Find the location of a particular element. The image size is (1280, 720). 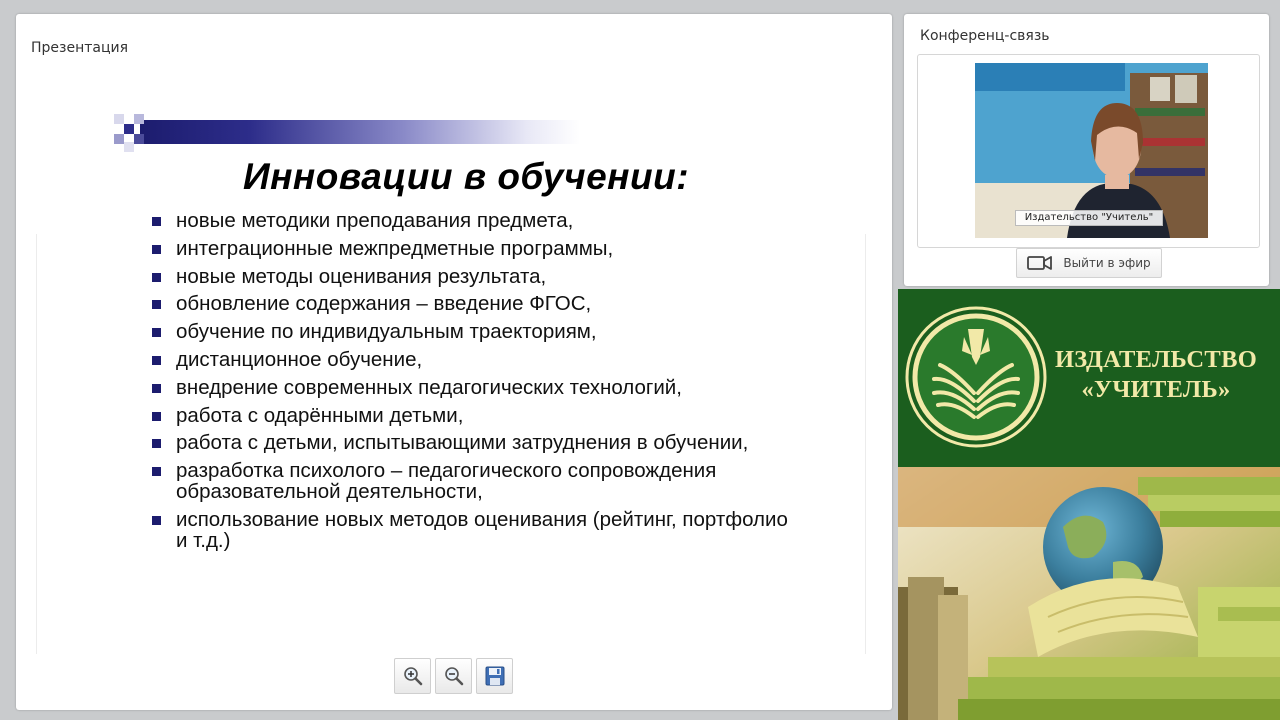

conference-panel-title: Конференц-связь is located at coordinates (985, 36).